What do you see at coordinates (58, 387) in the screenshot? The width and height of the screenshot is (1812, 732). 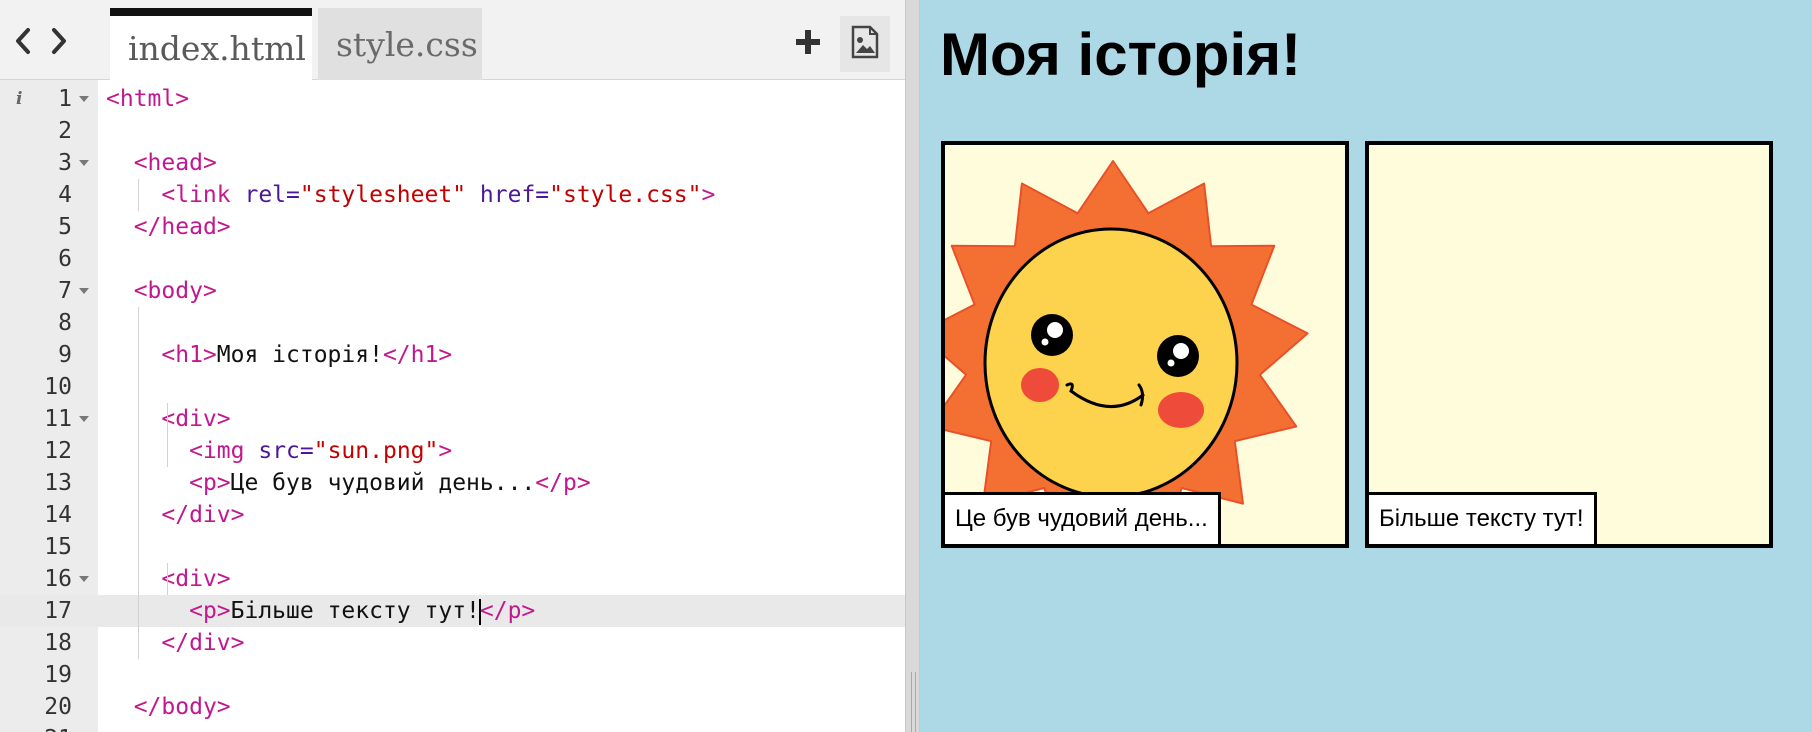 I see `line-number: 10` at bounding box center [58, 387].